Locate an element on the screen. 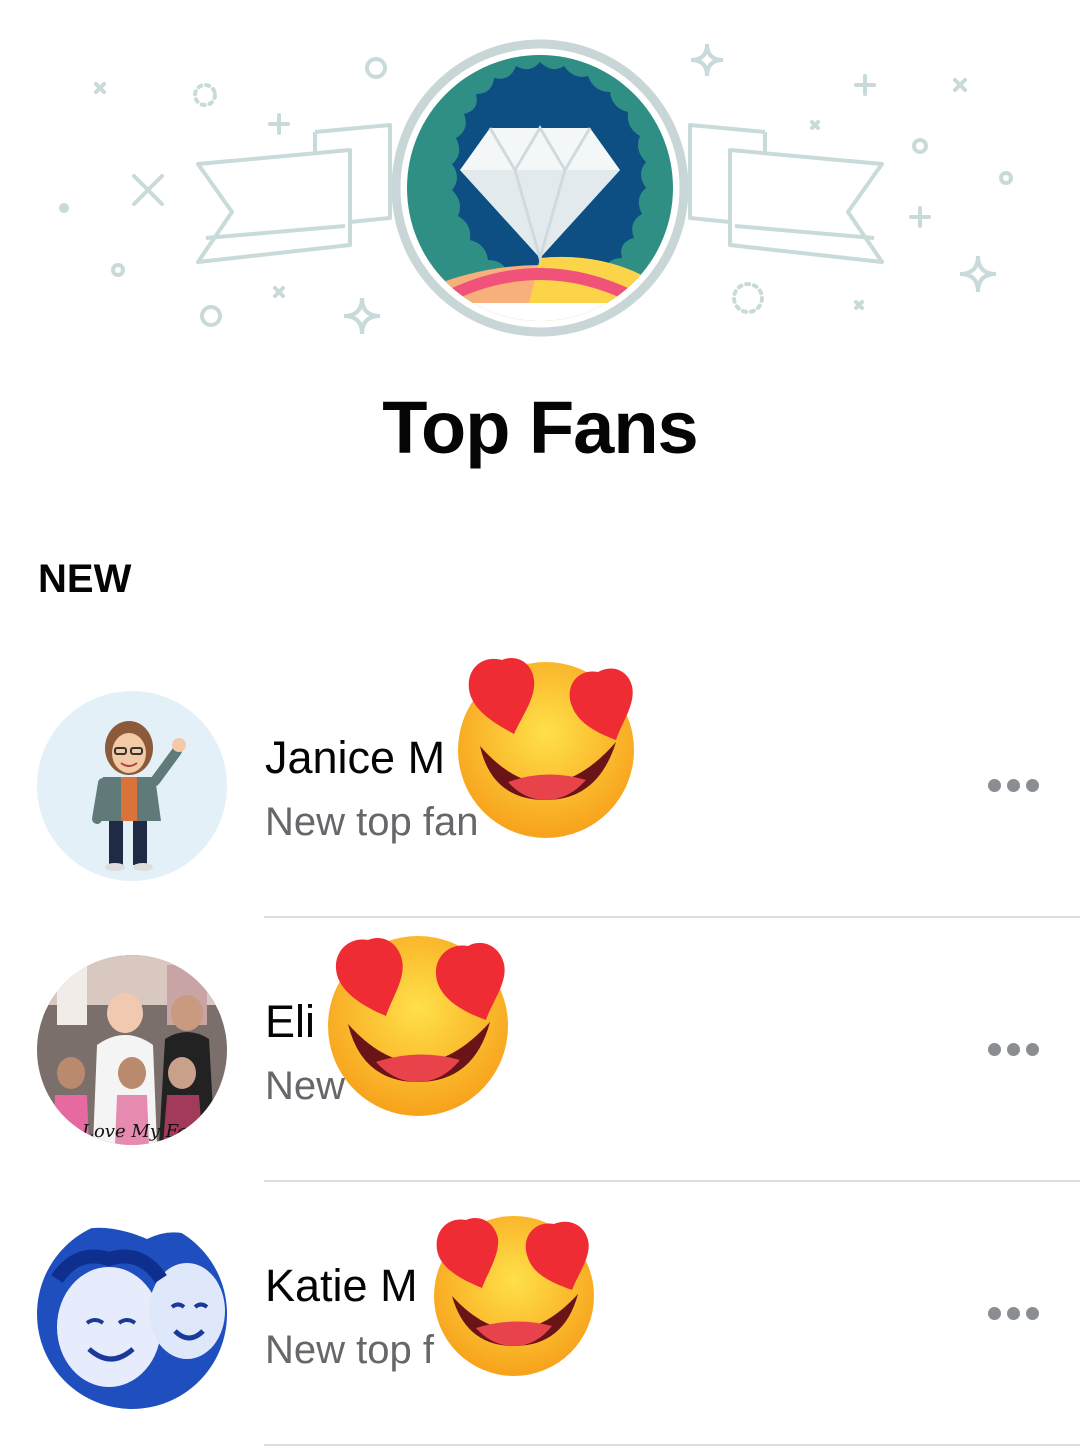 The width and height of the screenshot is (1080, 1452). section-label-new: NEW is located at coordinates (85, 579).